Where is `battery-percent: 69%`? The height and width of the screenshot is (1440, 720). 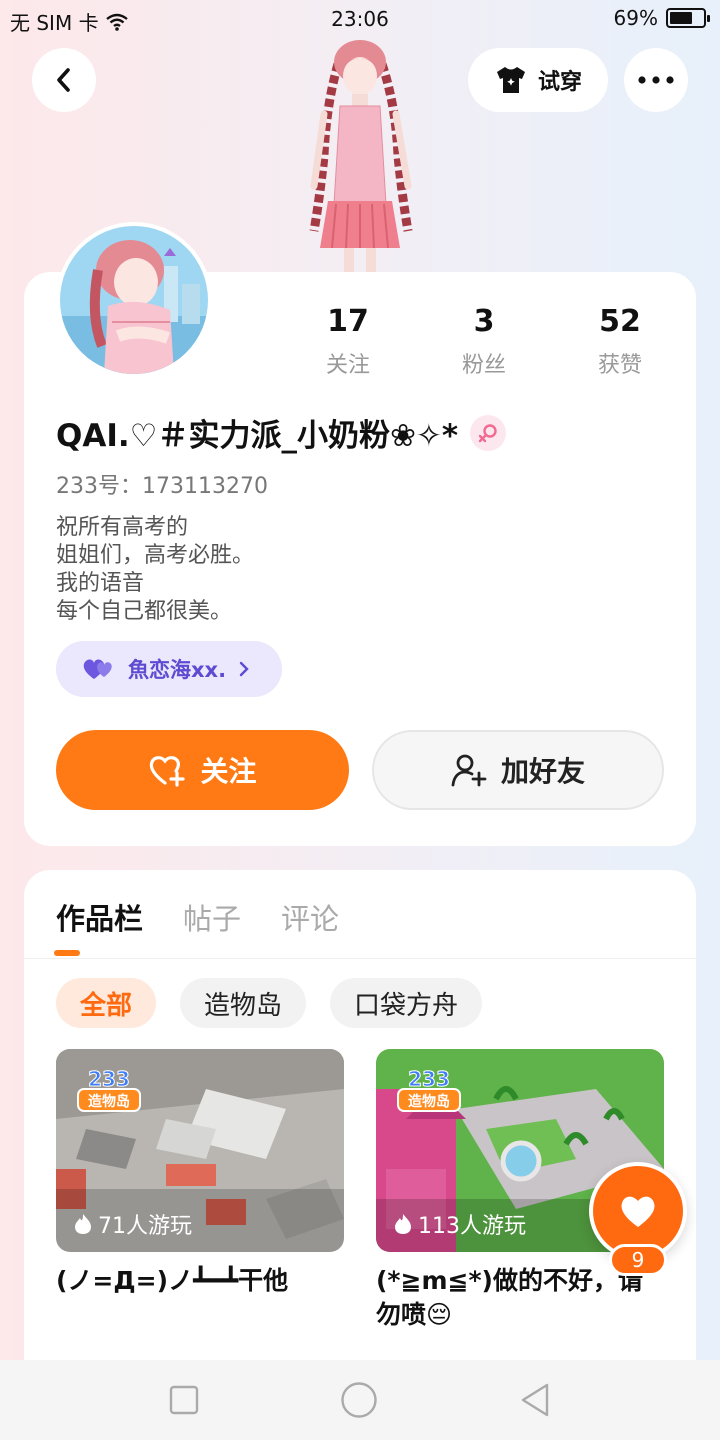
battery-percent: 69% is located at coordinates (635, 18).